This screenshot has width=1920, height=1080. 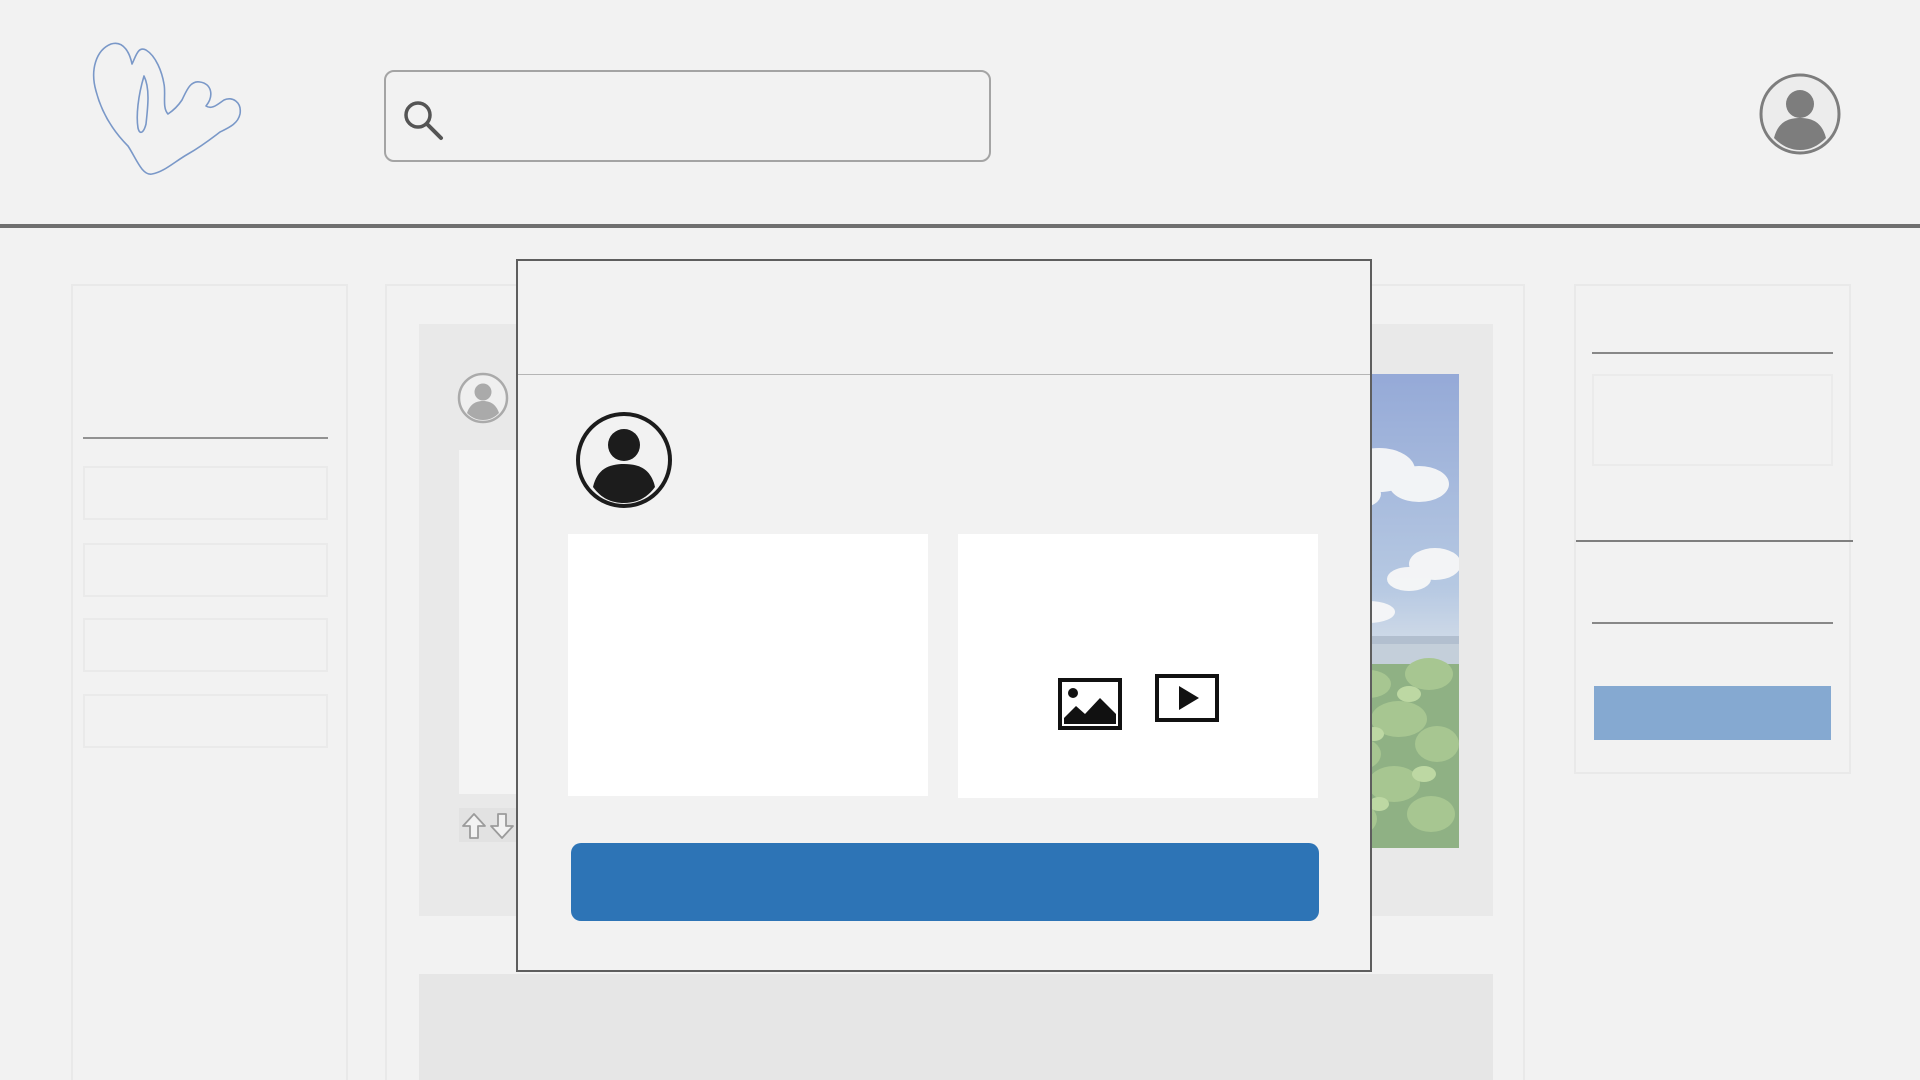 I want to click on vote-controls, so click(x=489, y=825).